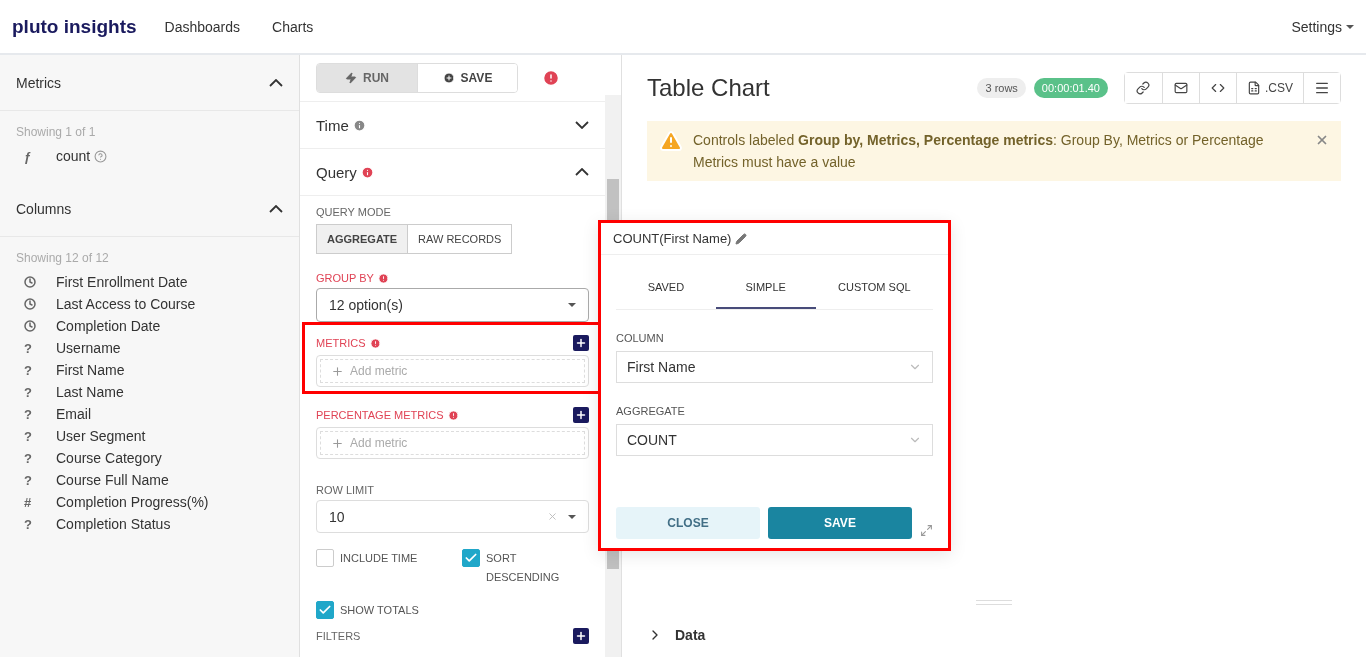 The width and height of the screenshot is (1366, 657). What do you see at coordinates (149, 83) in the screenshot?
I see `section-header: Metrics` at bounding box center [149, 83].